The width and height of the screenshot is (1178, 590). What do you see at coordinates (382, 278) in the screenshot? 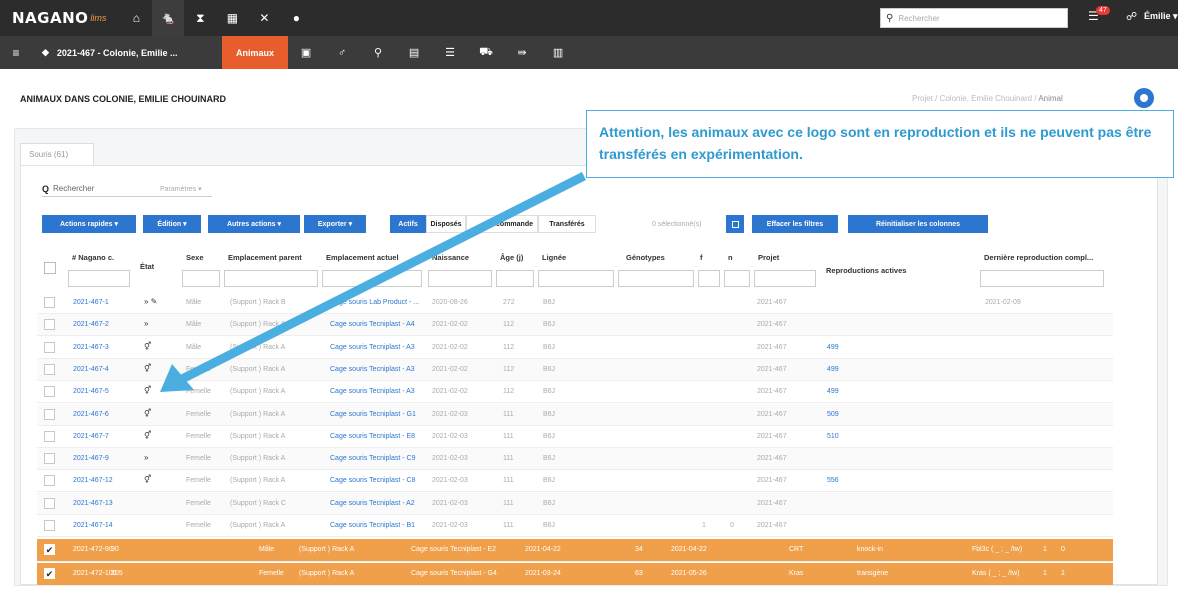
I see `arrow-shaft` at bounding box center [382, 278].